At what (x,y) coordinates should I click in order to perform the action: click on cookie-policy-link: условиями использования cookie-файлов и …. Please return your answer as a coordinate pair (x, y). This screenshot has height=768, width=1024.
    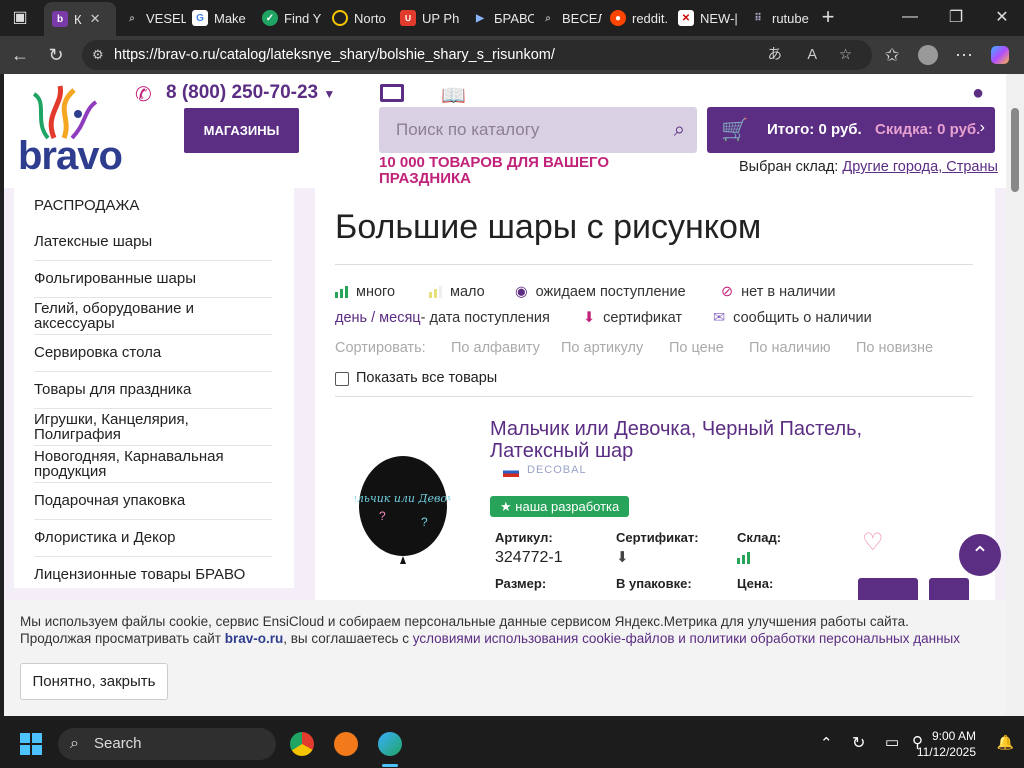
    Looking at the image, I should click on (686, 638).